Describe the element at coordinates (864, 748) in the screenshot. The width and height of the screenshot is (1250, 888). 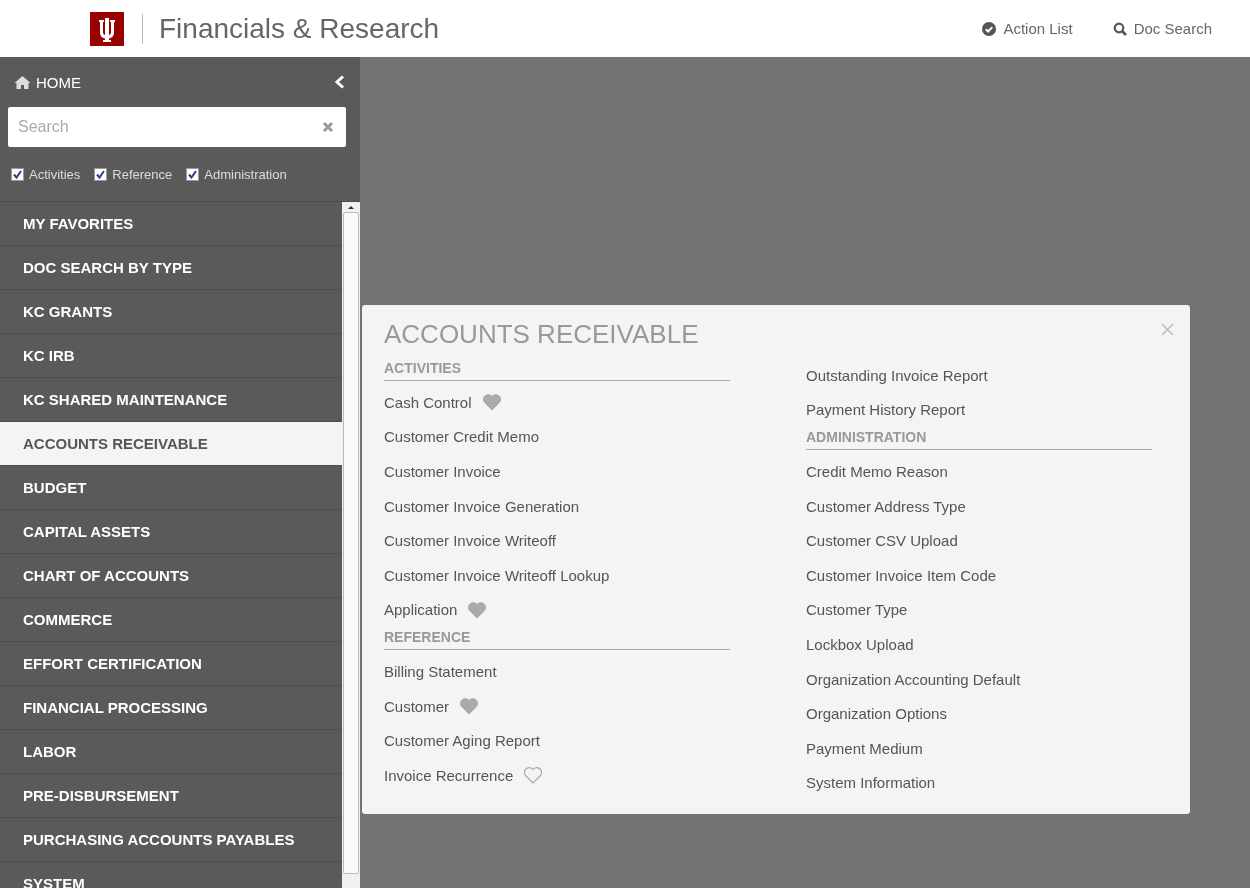
I see `menu-link: Payment Medium` at that location.